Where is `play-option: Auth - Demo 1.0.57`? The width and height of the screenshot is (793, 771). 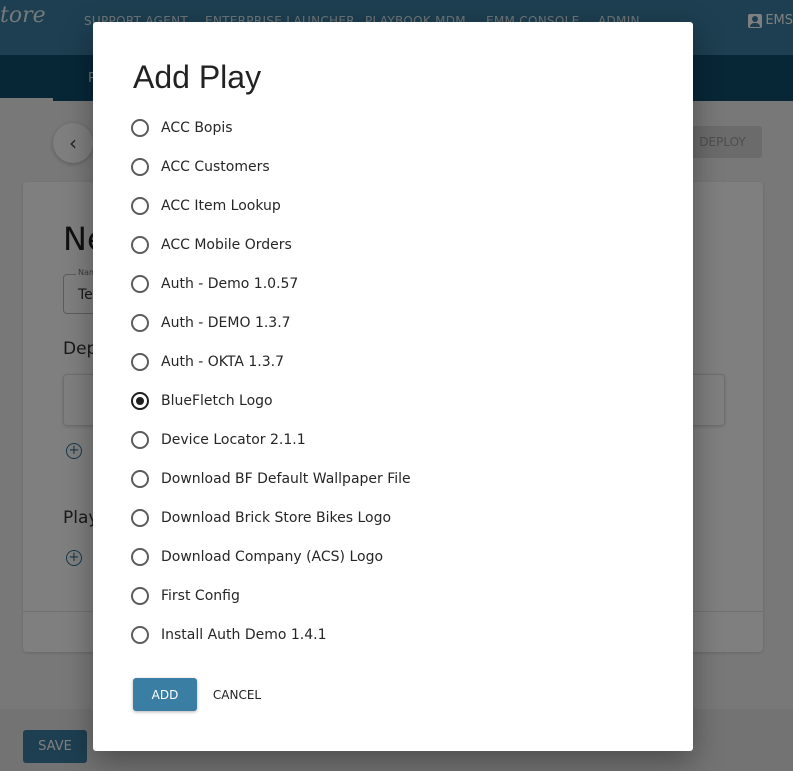 play-option: Auth - Demo 1.0.57 is located at coordinates (271, 283).